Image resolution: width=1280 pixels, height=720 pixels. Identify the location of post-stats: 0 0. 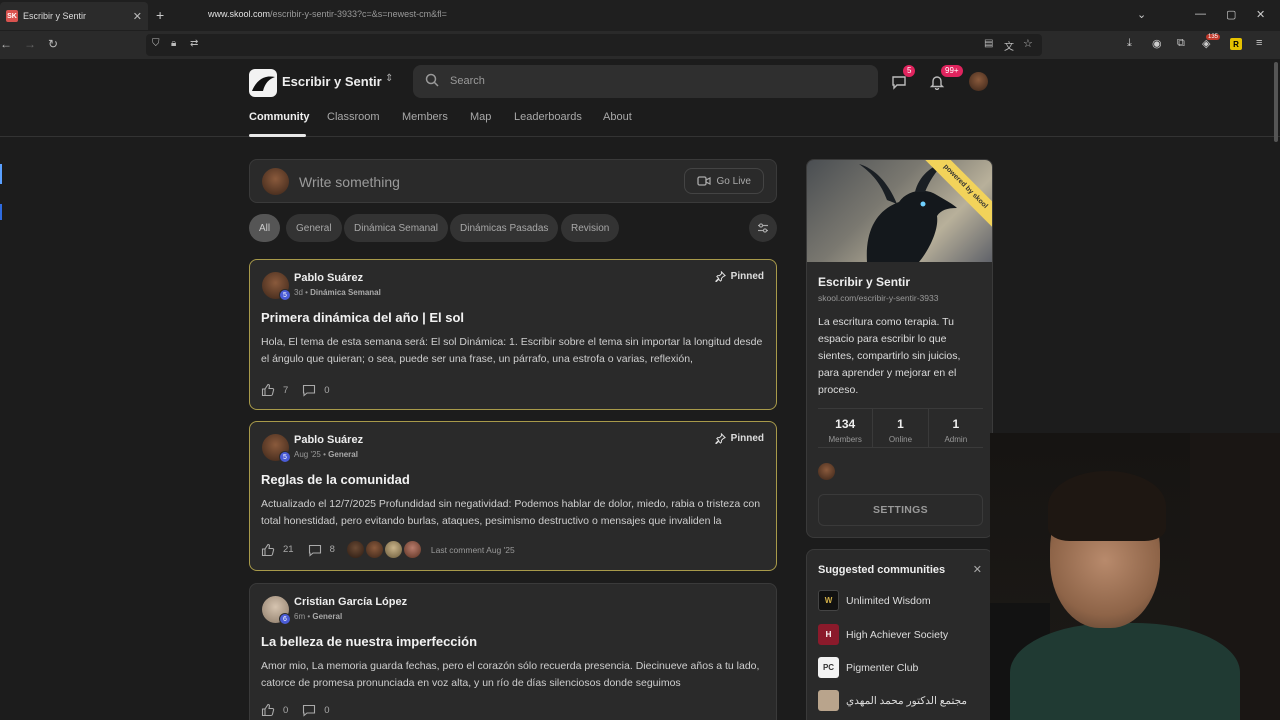
(302, 710).